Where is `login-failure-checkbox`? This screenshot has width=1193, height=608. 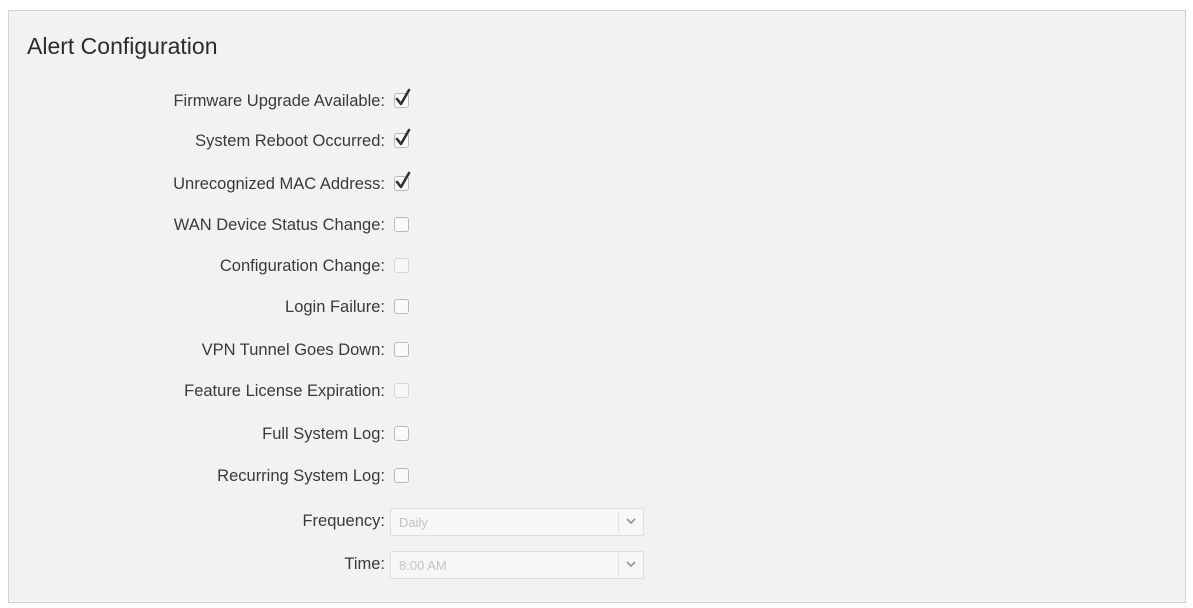 login-failure-checkbox is located at coordinates (401, 306).